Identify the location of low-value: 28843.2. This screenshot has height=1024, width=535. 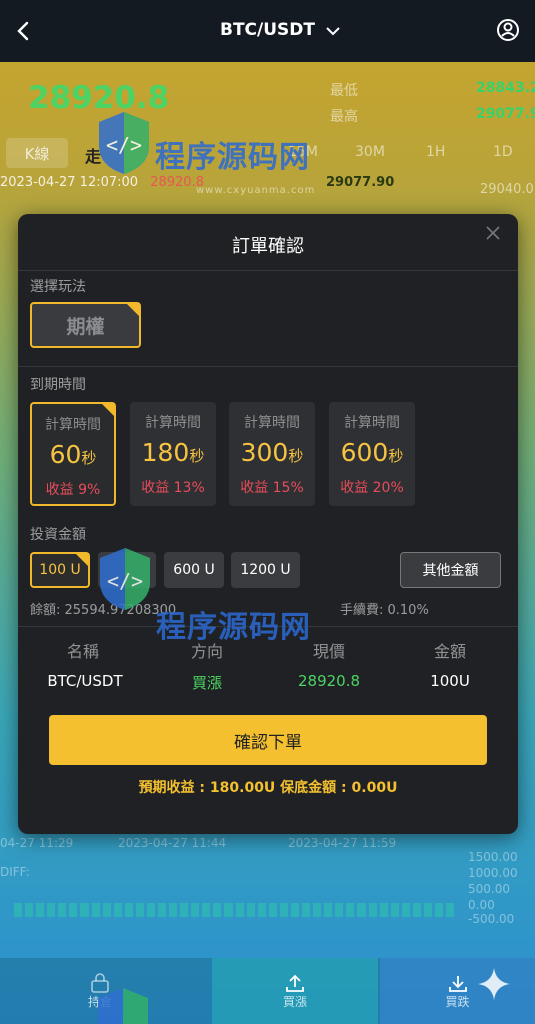
(505, 88).